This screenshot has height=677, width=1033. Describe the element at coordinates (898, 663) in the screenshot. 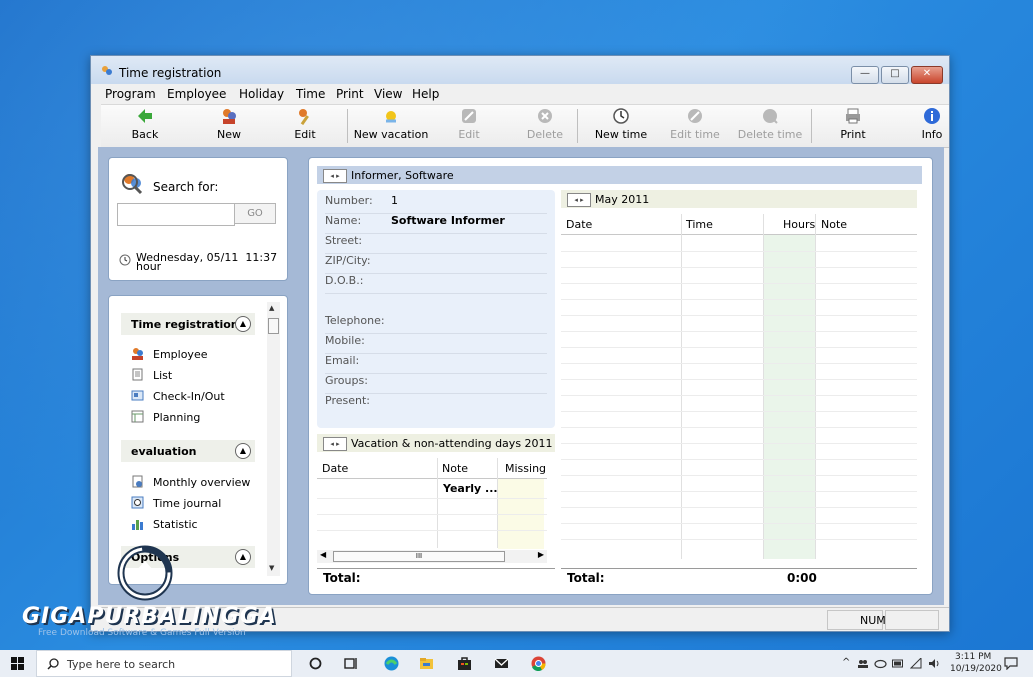

I see `battery-icon` at that location.